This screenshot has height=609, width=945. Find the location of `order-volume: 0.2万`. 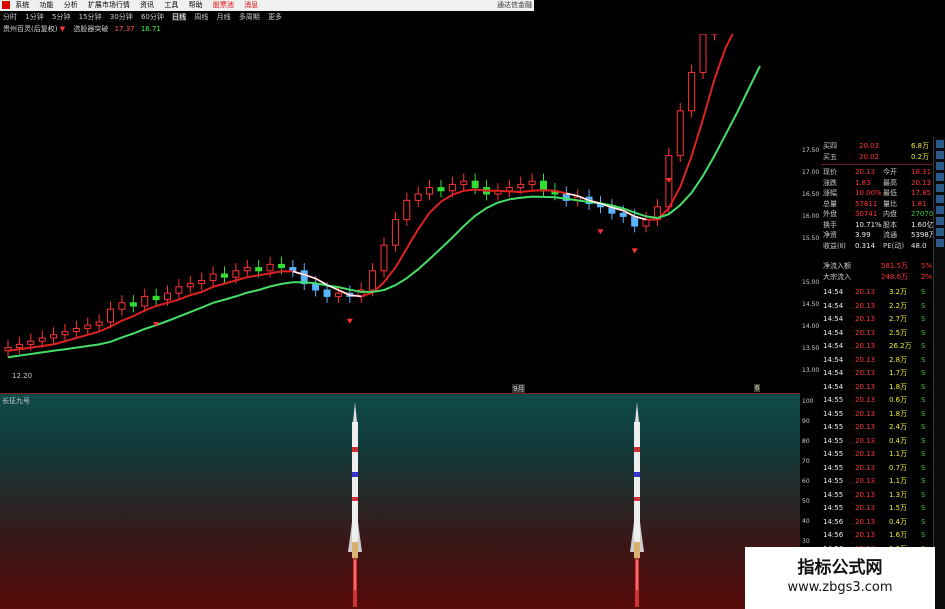

order-volume: 0.2万 is located at coordinates (920, 157).